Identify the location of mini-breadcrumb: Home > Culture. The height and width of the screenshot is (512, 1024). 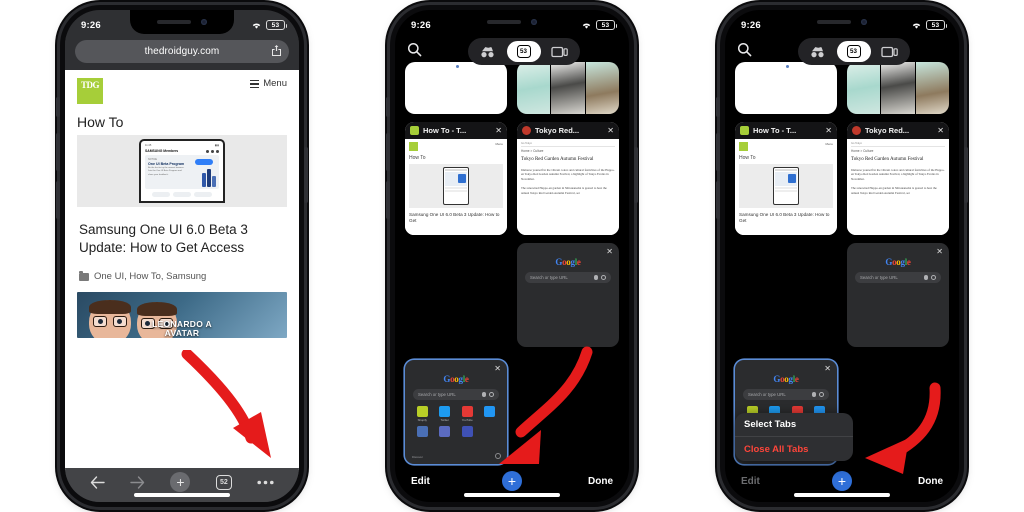
(862, 151).